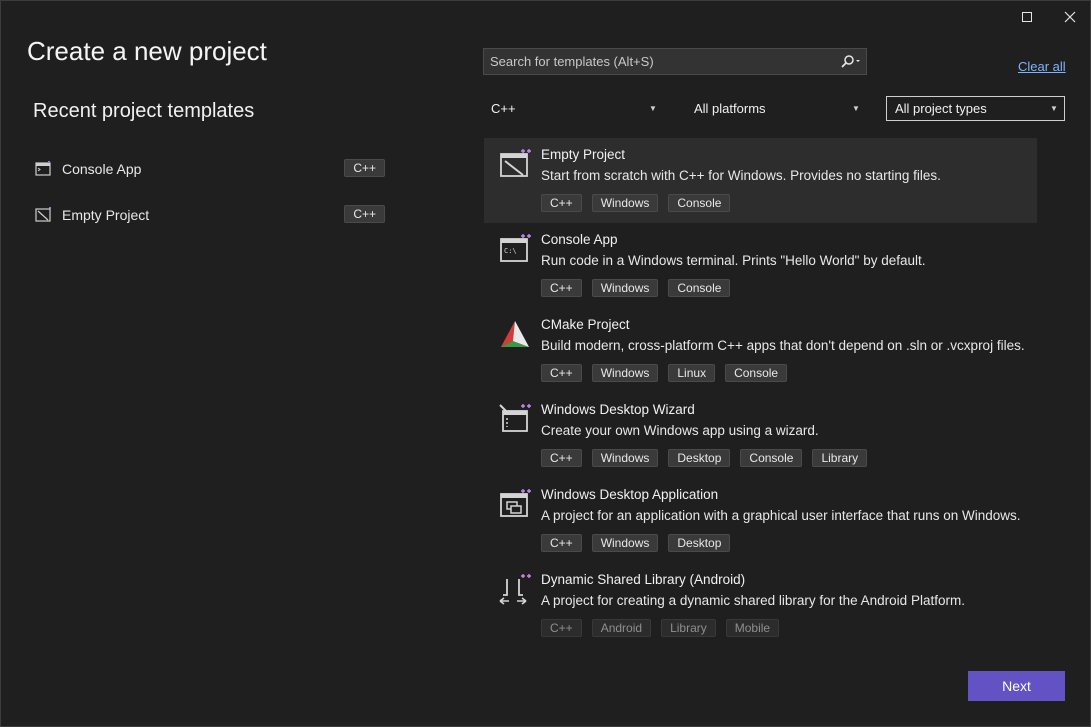 The height and width of the screenshot is (727, 1091). I want to click on shared-library-icon, so click(515, 589).